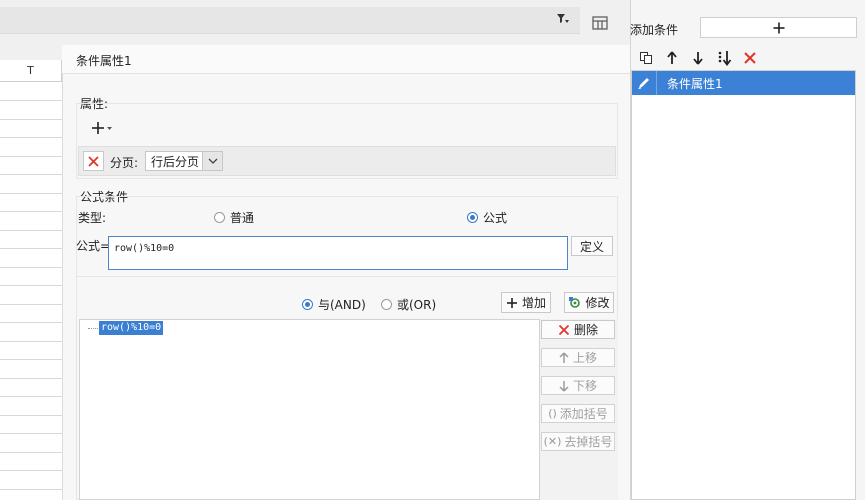 This screenshot has height=500, width=865. Describe the element at coordinates (386, 304) in the screenshot. I see `radio-or` at that location.